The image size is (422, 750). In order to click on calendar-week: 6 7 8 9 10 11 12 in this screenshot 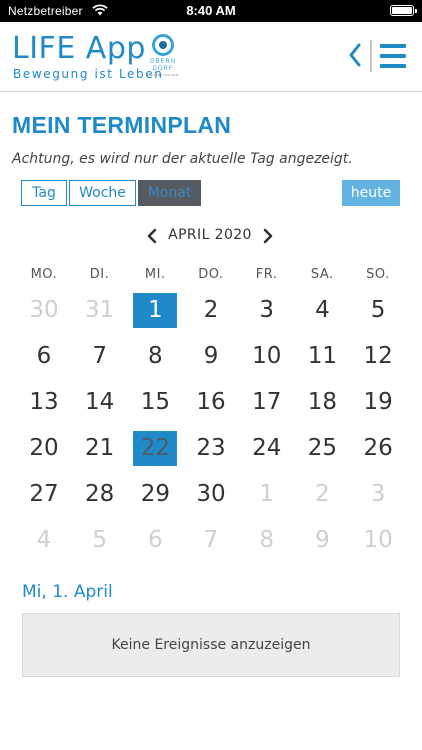, I will do `click(211, 357)`.